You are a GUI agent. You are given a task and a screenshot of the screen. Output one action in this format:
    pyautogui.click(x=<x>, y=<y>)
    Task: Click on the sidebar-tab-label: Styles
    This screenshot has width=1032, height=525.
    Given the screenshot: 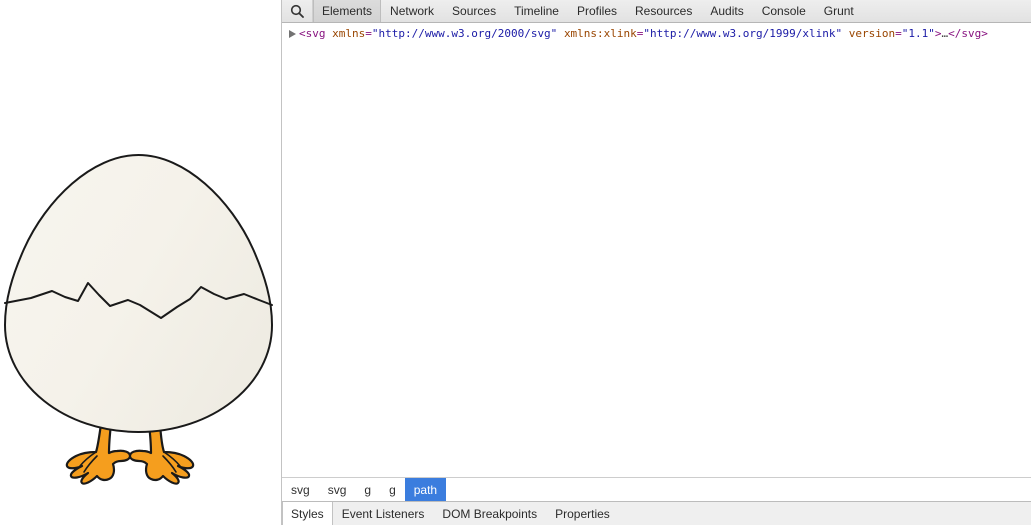 What is the action you would take?
    pyautogui.click(x=307, y=513)
    